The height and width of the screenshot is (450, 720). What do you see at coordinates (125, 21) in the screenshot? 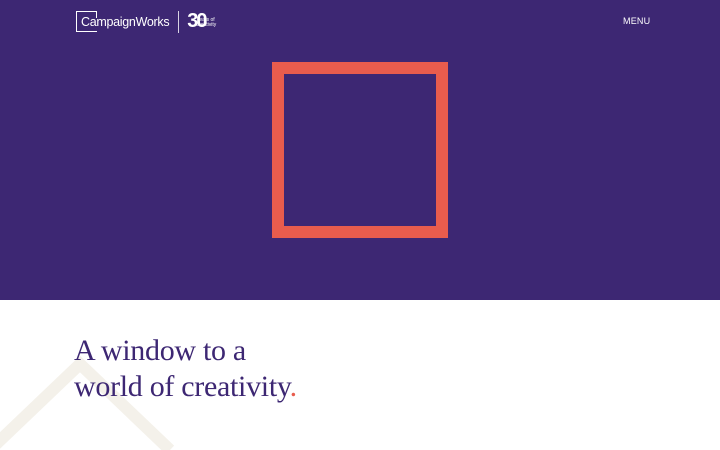
I see `brand-name: CampaignWorks` at bounding box center [125, 21].